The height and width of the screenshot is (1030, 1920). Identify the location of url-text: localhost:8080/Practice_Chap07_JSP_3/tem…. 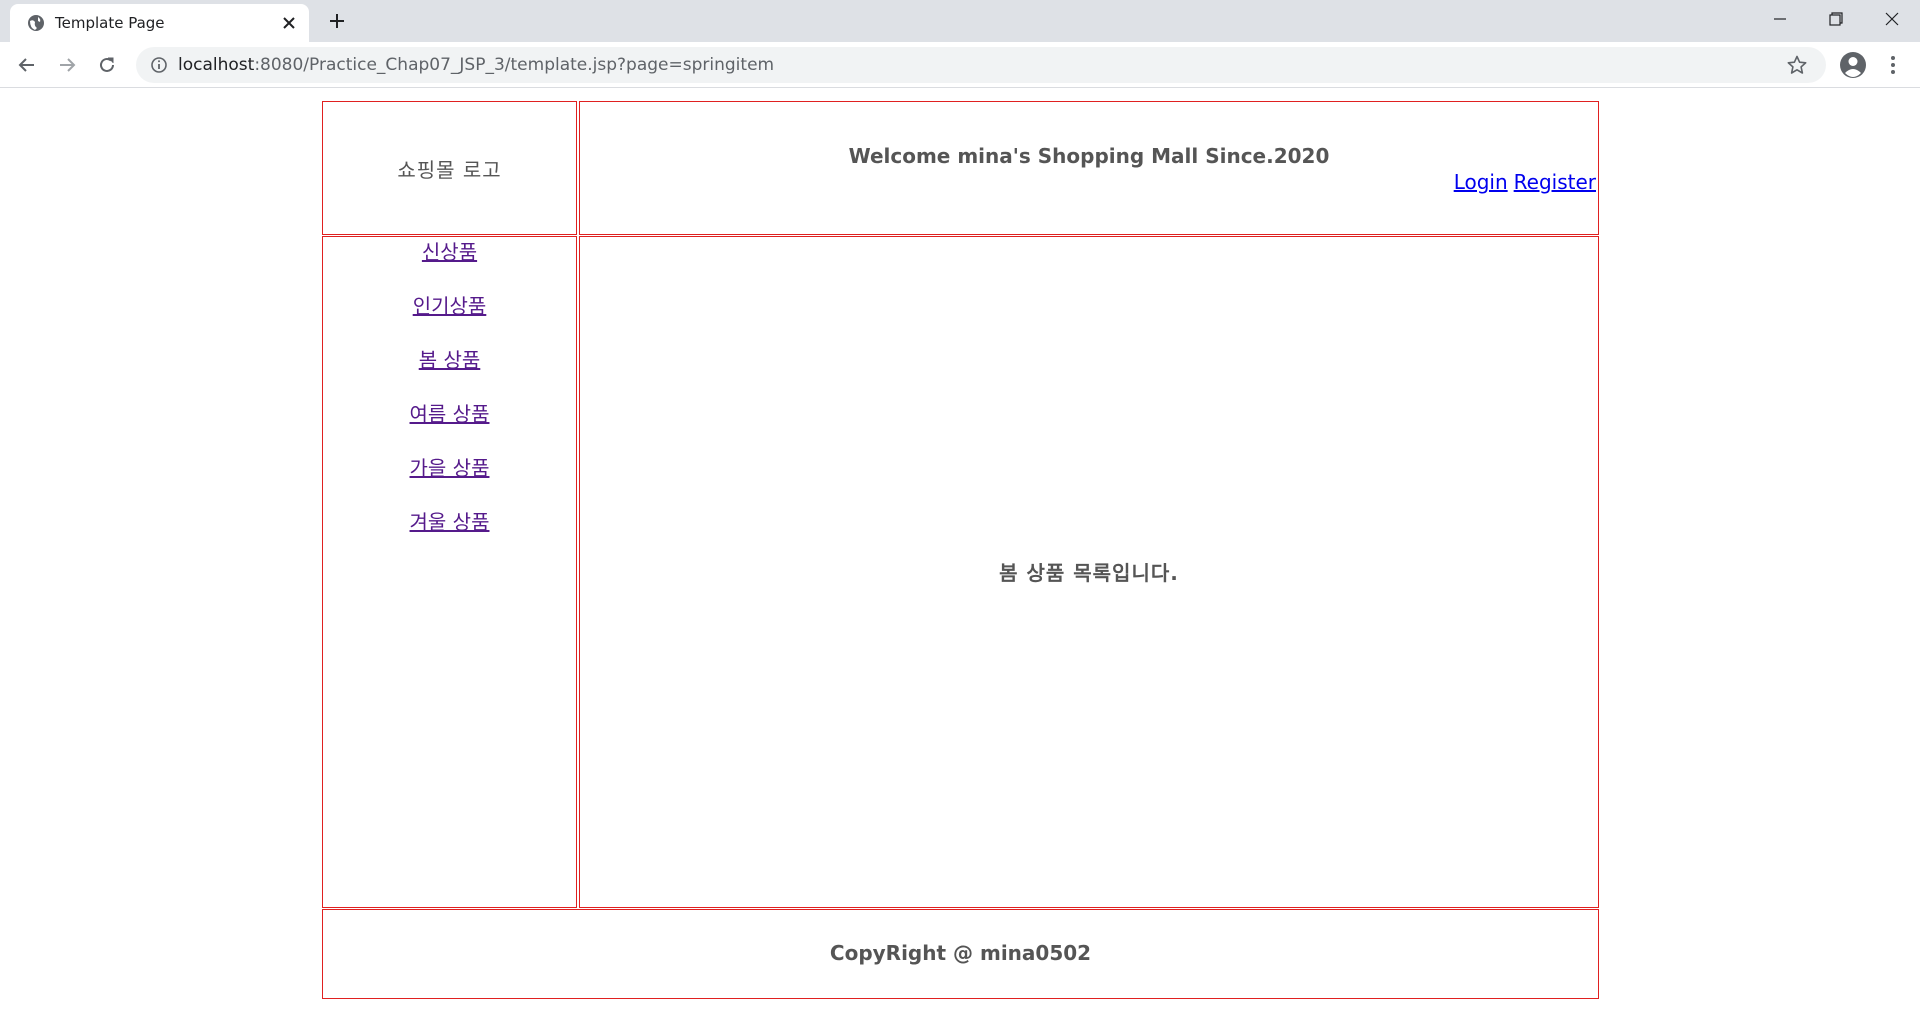
(476, 65).